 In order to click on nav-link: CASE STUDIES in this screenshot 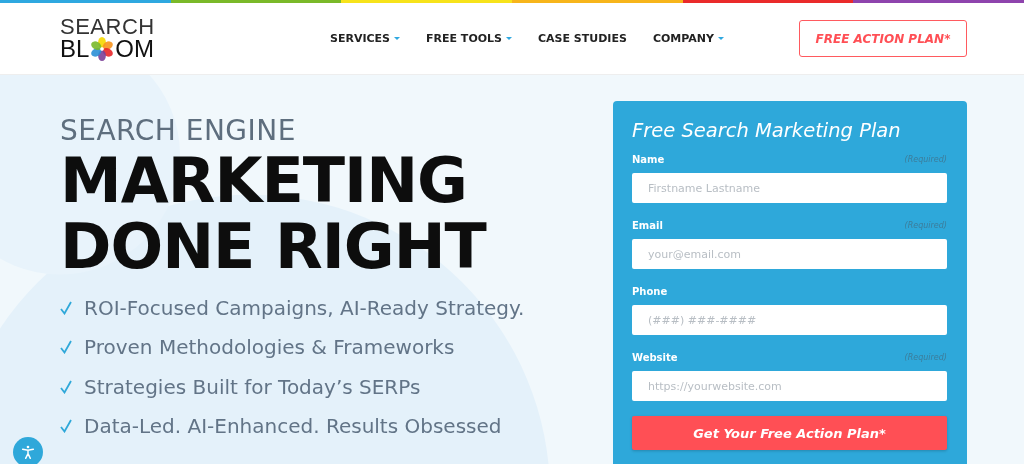, I will do `click(582, 38)`.